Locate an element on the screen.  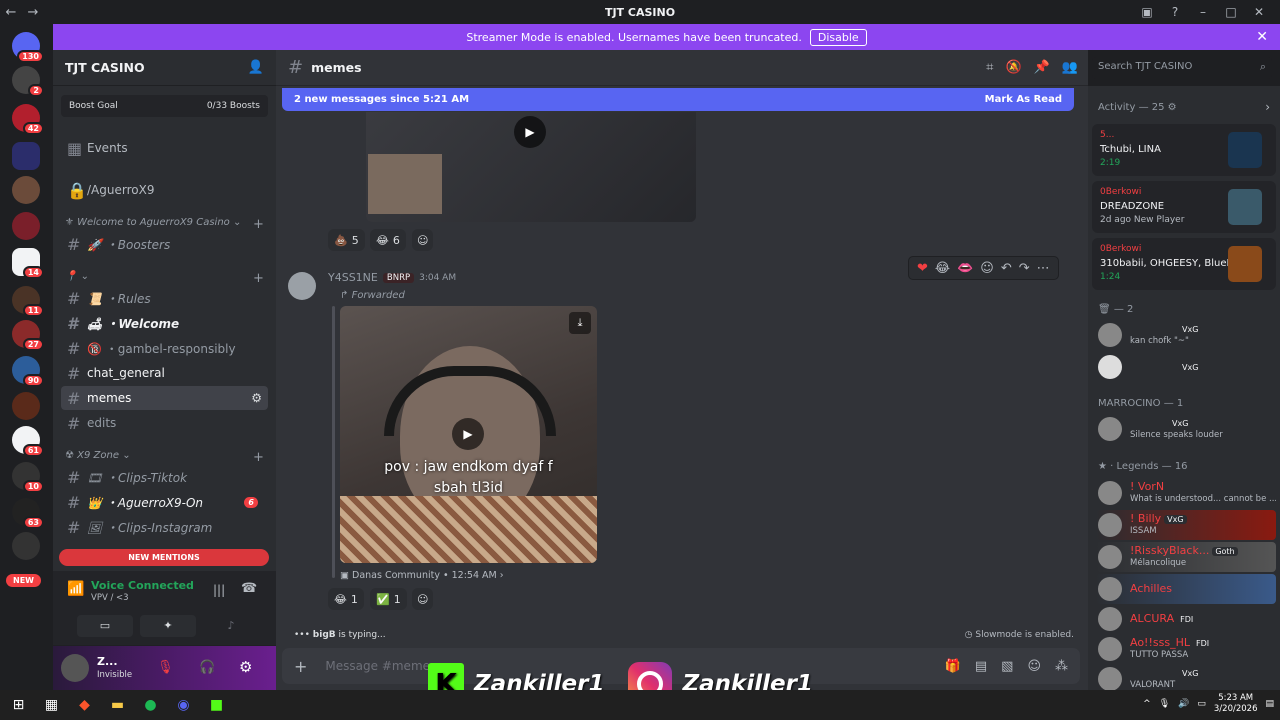
search-icon: ▦ is located at coordinates (51, 705).